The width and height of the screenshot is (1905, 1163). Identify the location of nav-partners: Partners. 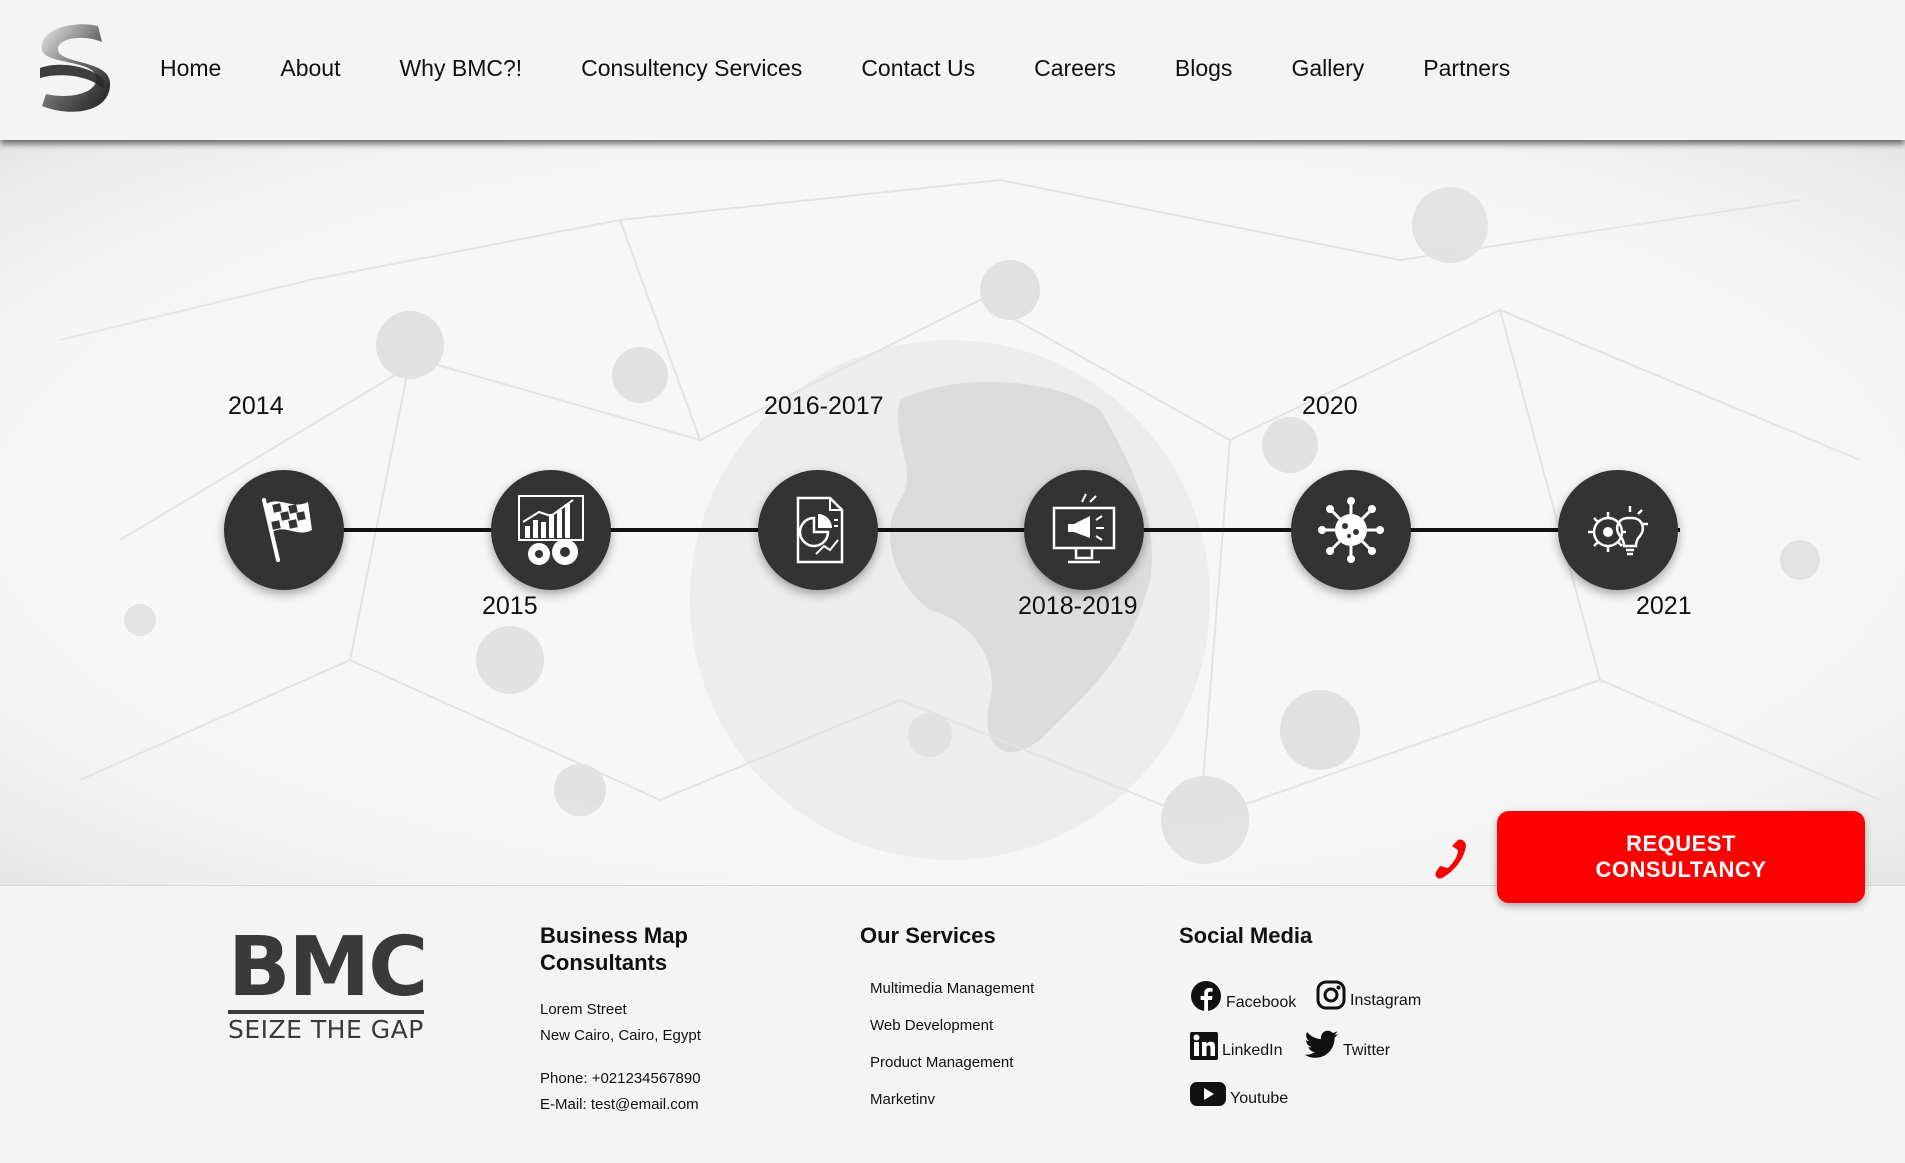
(1466, 68).